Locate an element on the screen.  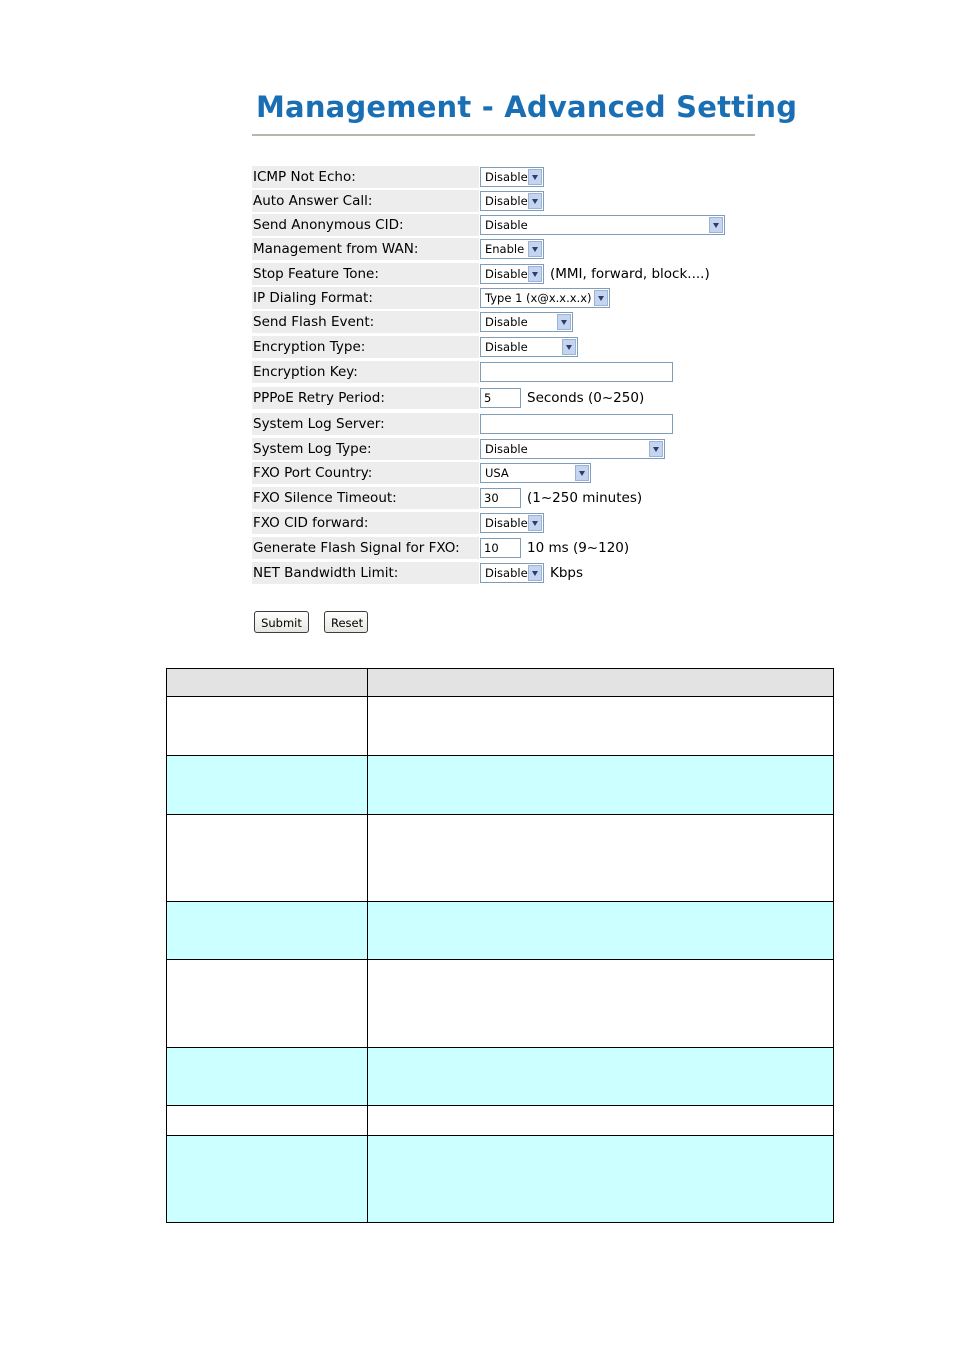
fxo-port-country-row: FXO Port Country: USA is located at coordinates (492, 473).